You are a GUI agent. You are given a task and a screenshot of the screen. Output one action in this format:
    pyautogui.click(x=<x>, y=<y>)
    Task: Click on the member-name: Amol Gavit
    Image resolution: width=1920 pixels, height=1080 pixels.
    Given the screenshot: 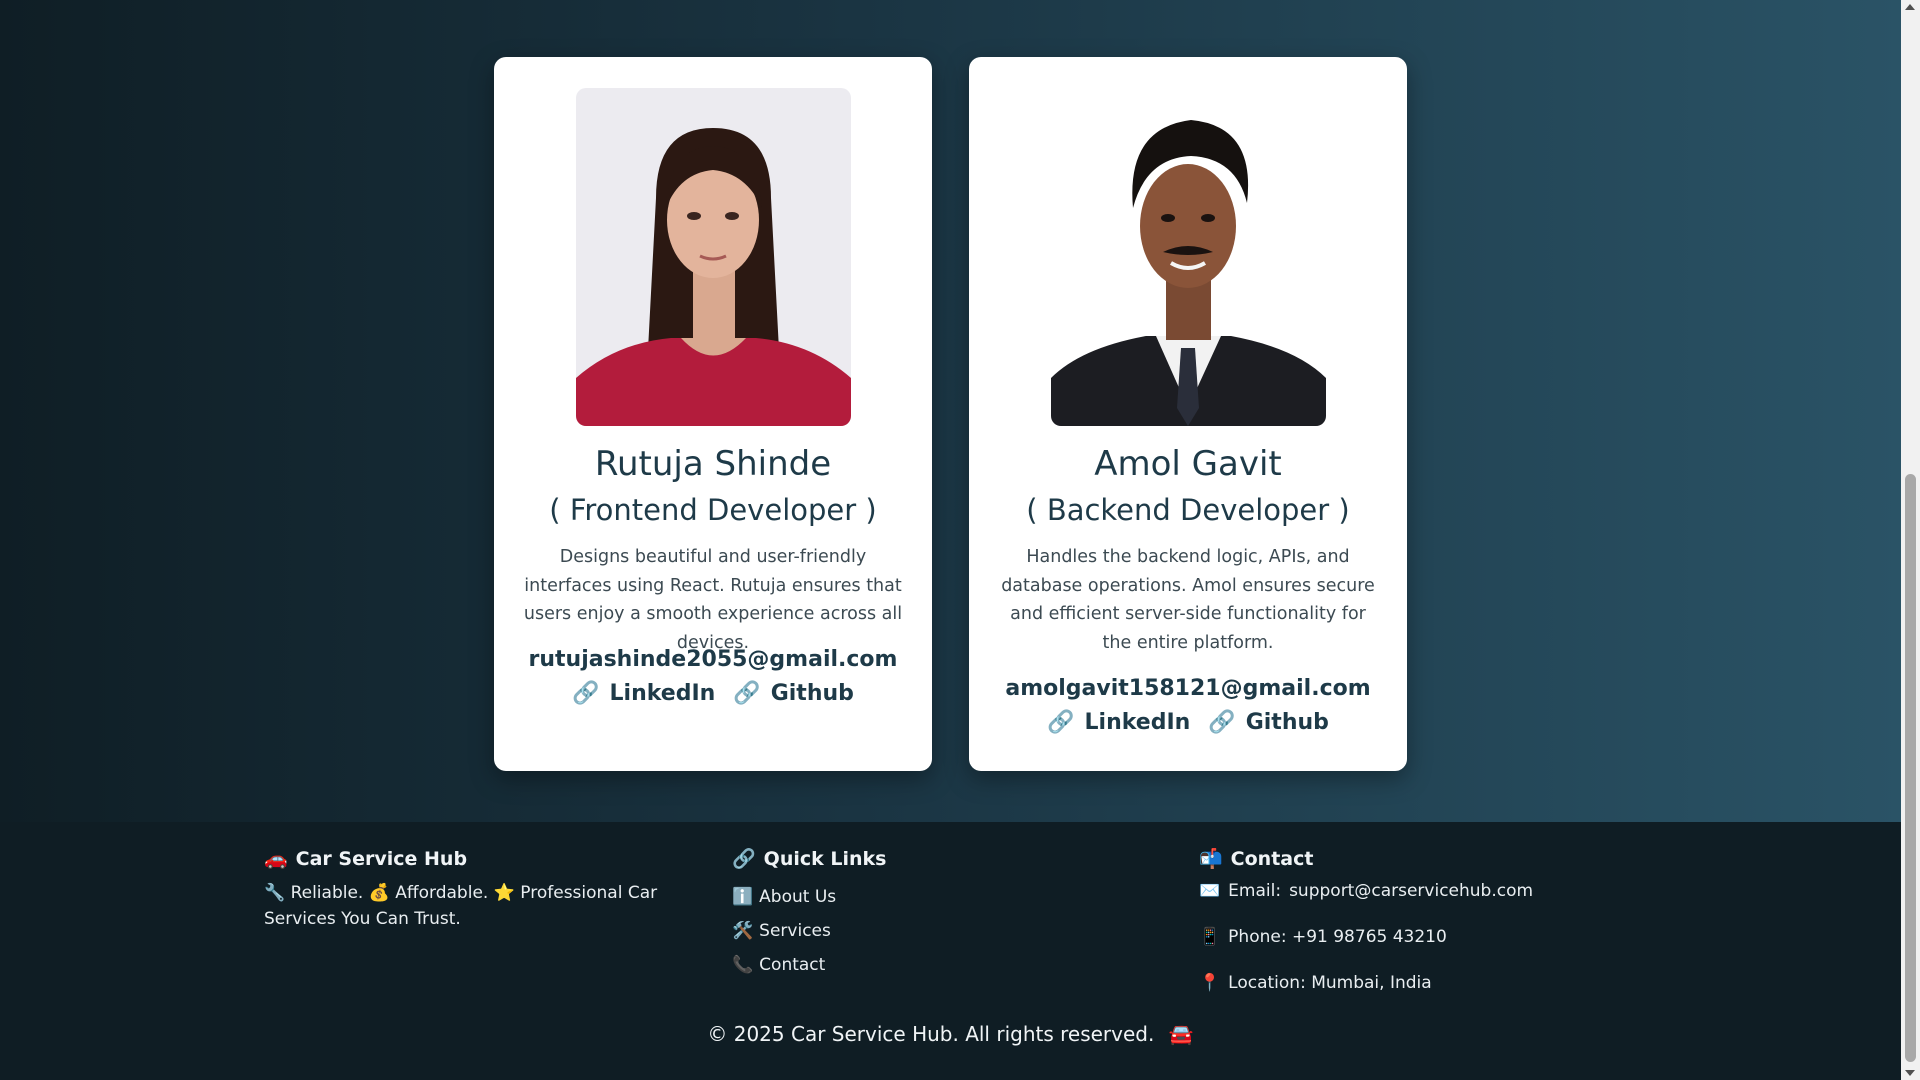 What is the action you would take?
    pyautogui.click(x=1188, y=464)
    